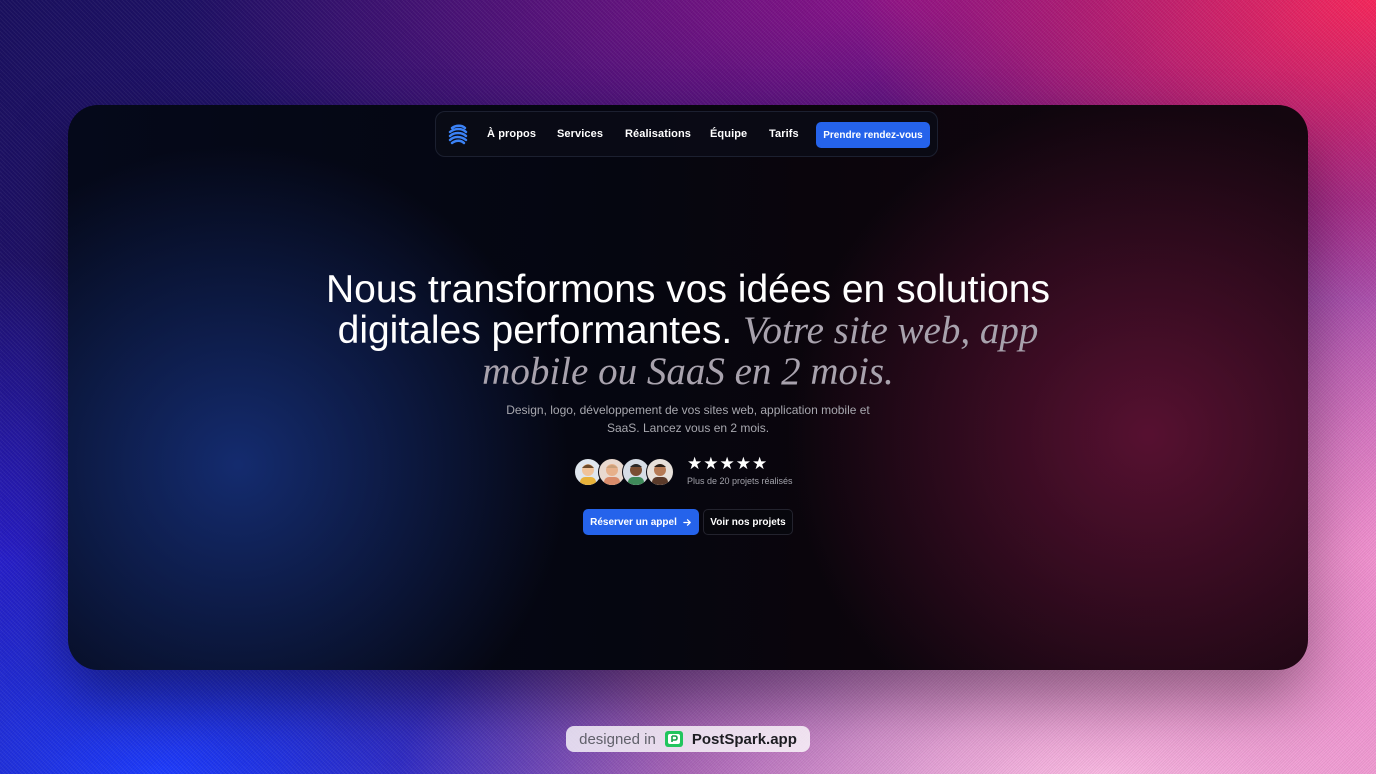 The image size is (1376, 774). Describe the element at coordinates (748, 522) in the screenshot. I see `view-projects-button: Voir nos projets` at that location.